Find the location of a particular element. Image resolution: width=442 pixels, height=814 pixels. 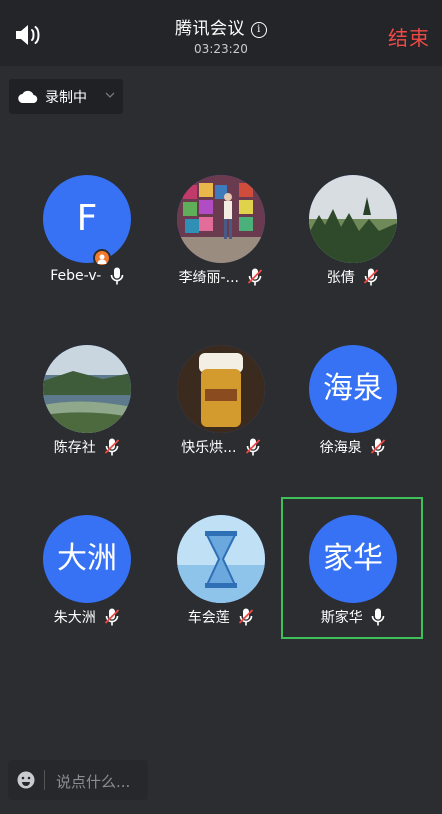

participant-tile: 车会莲 is located at coordinates (221, 590).